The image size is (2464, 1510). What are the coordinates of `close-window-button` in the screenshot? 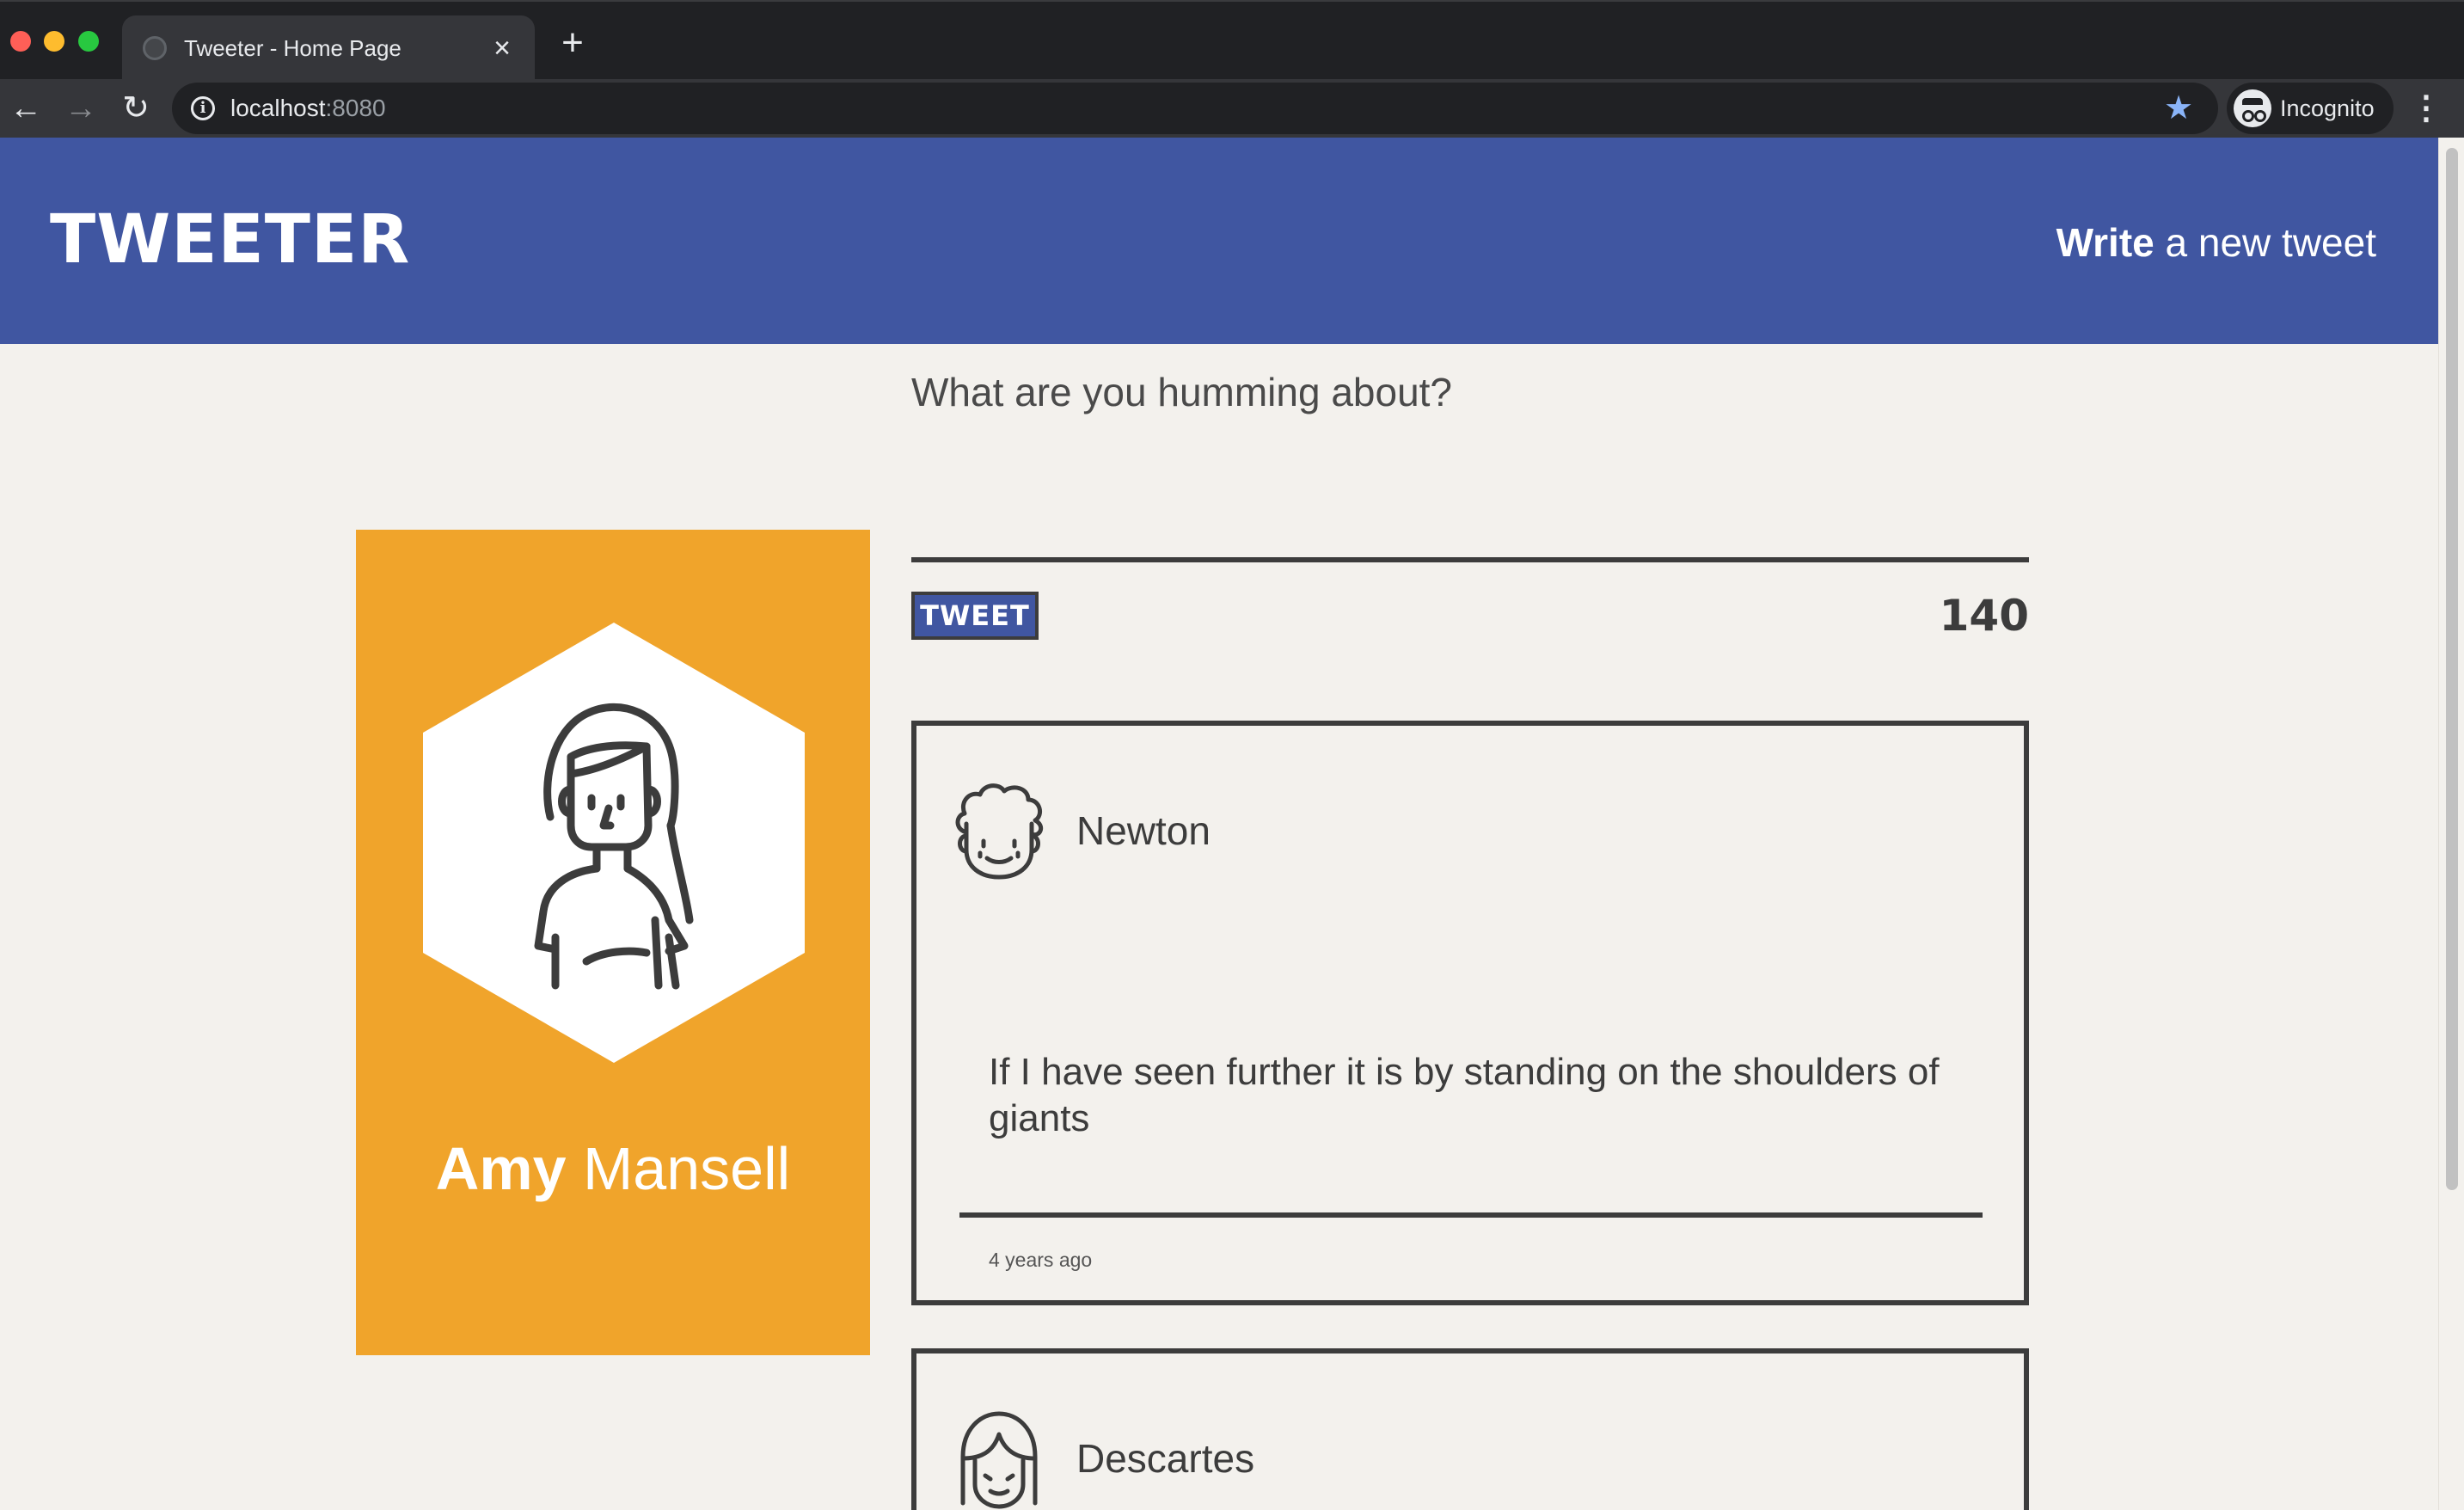 It's located at (20, 41).